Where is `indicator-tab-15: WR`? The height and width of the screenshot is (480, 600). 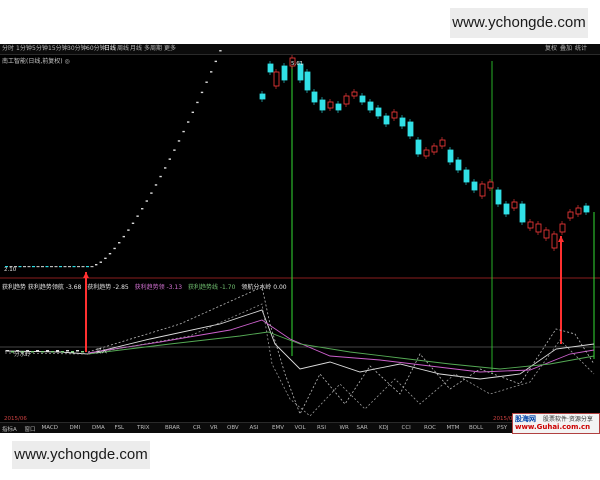
indicator-tab-15: WR is located at coordinates (344, 428).